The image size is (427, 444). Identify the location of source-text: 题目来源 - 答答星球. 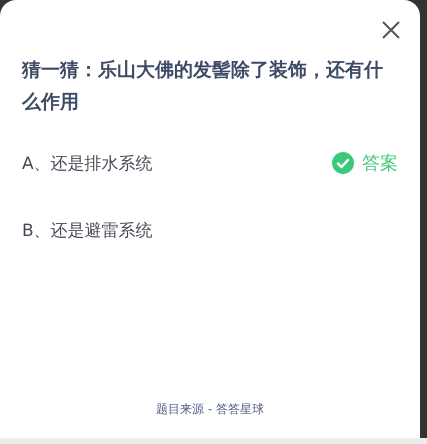
(210, 409).